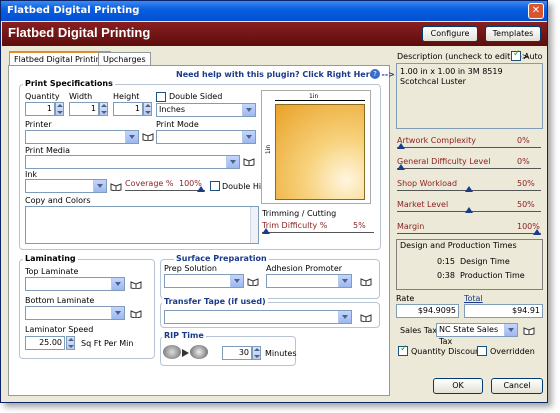 The image size is (560, 413). I want to click on coverage-thumb, so click(201, 189).